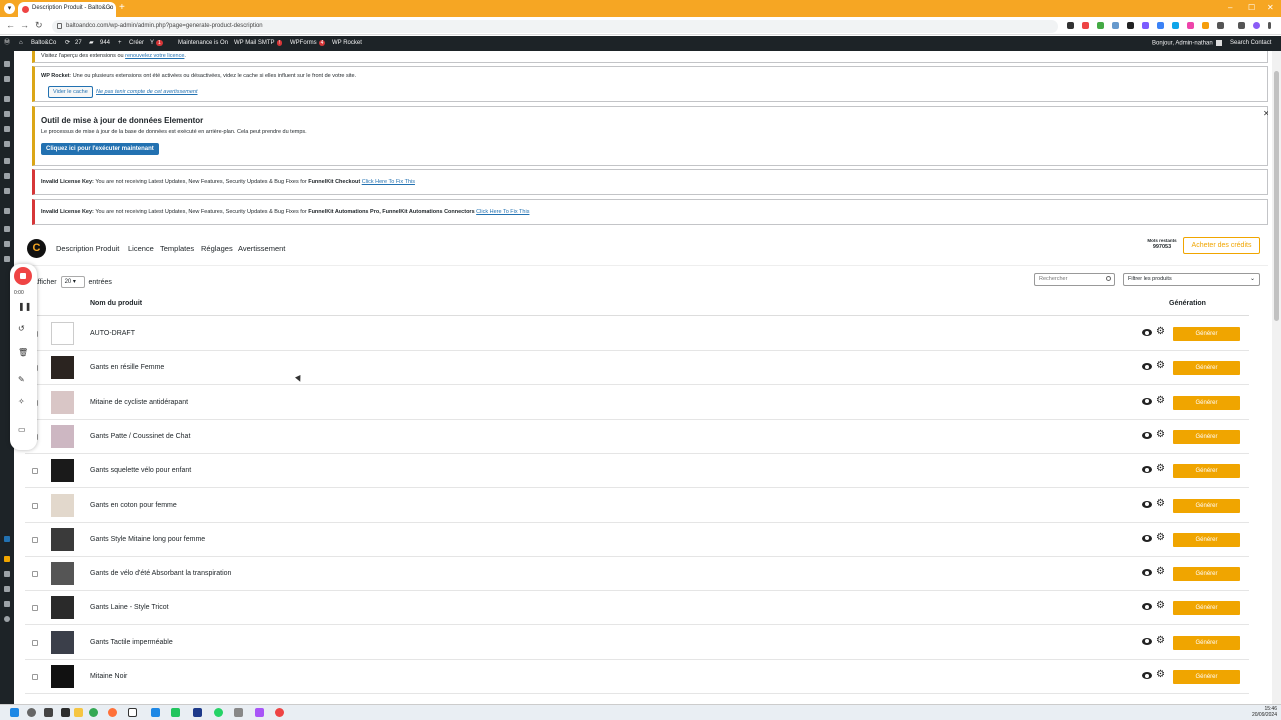  What do you see at coordinates (21, 402) in the screenshot?
I see `effects-icon: ✧` at bounding box center [21, 402].